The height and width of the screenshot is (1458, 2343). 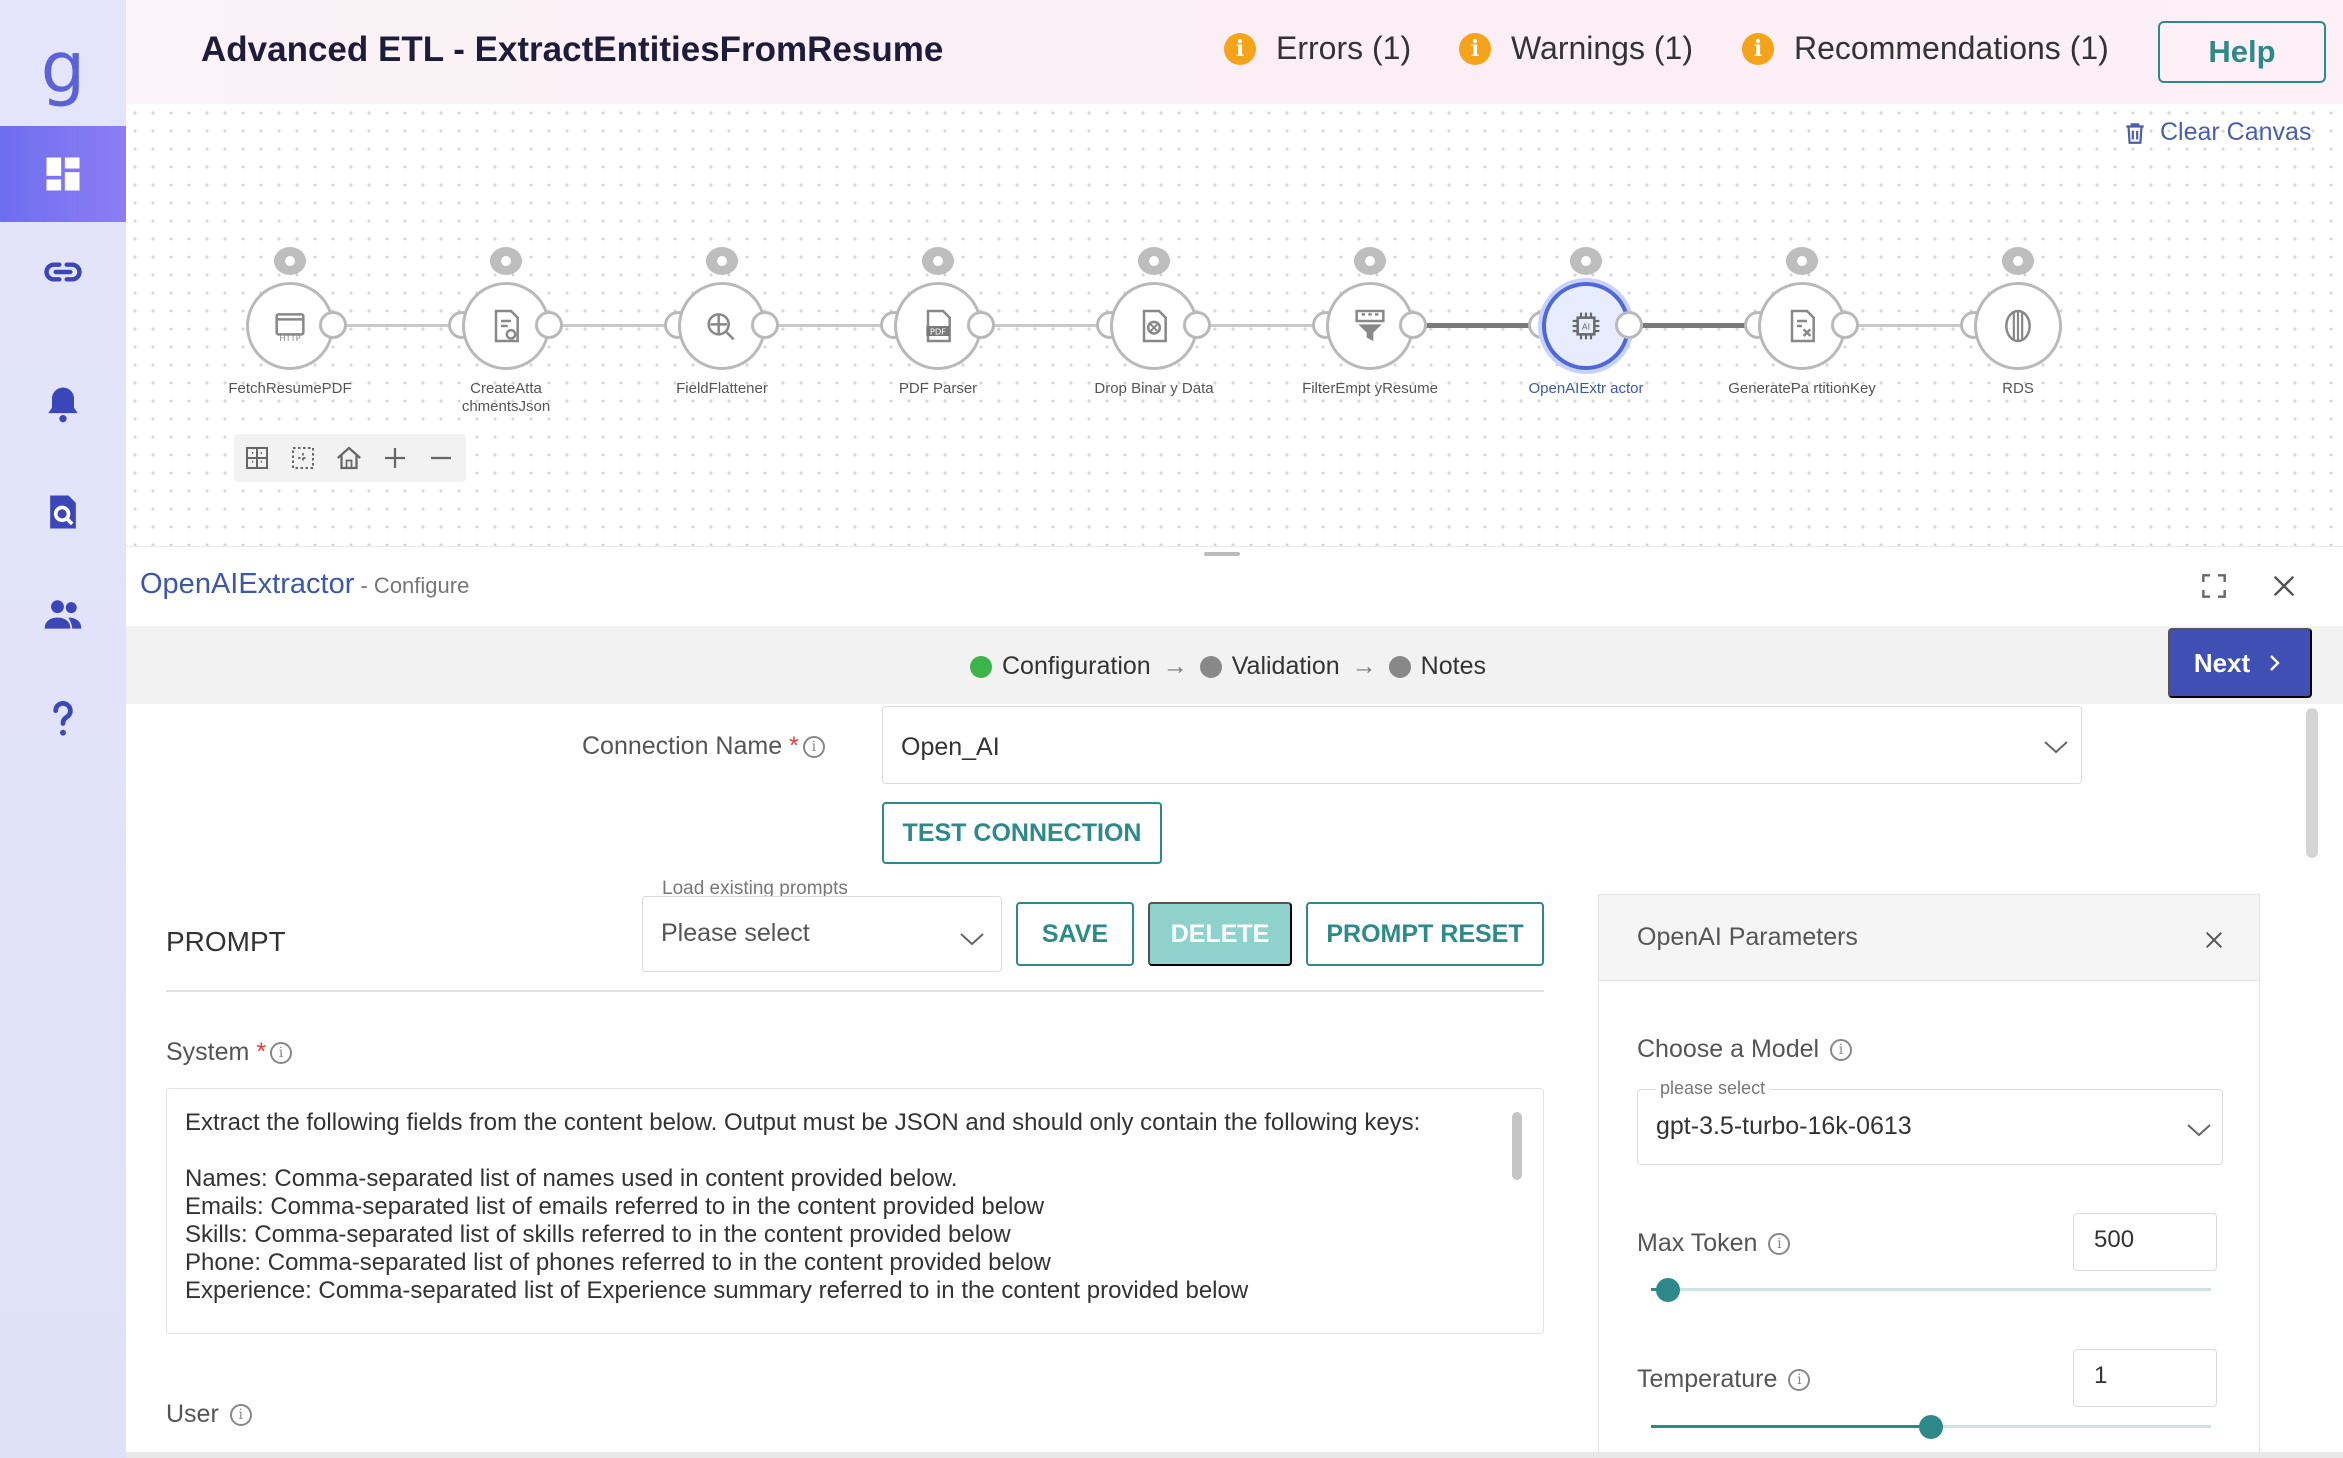 I want to click on recommendations-indicator: i Recommendations (1), so click(x=1925, y=48).